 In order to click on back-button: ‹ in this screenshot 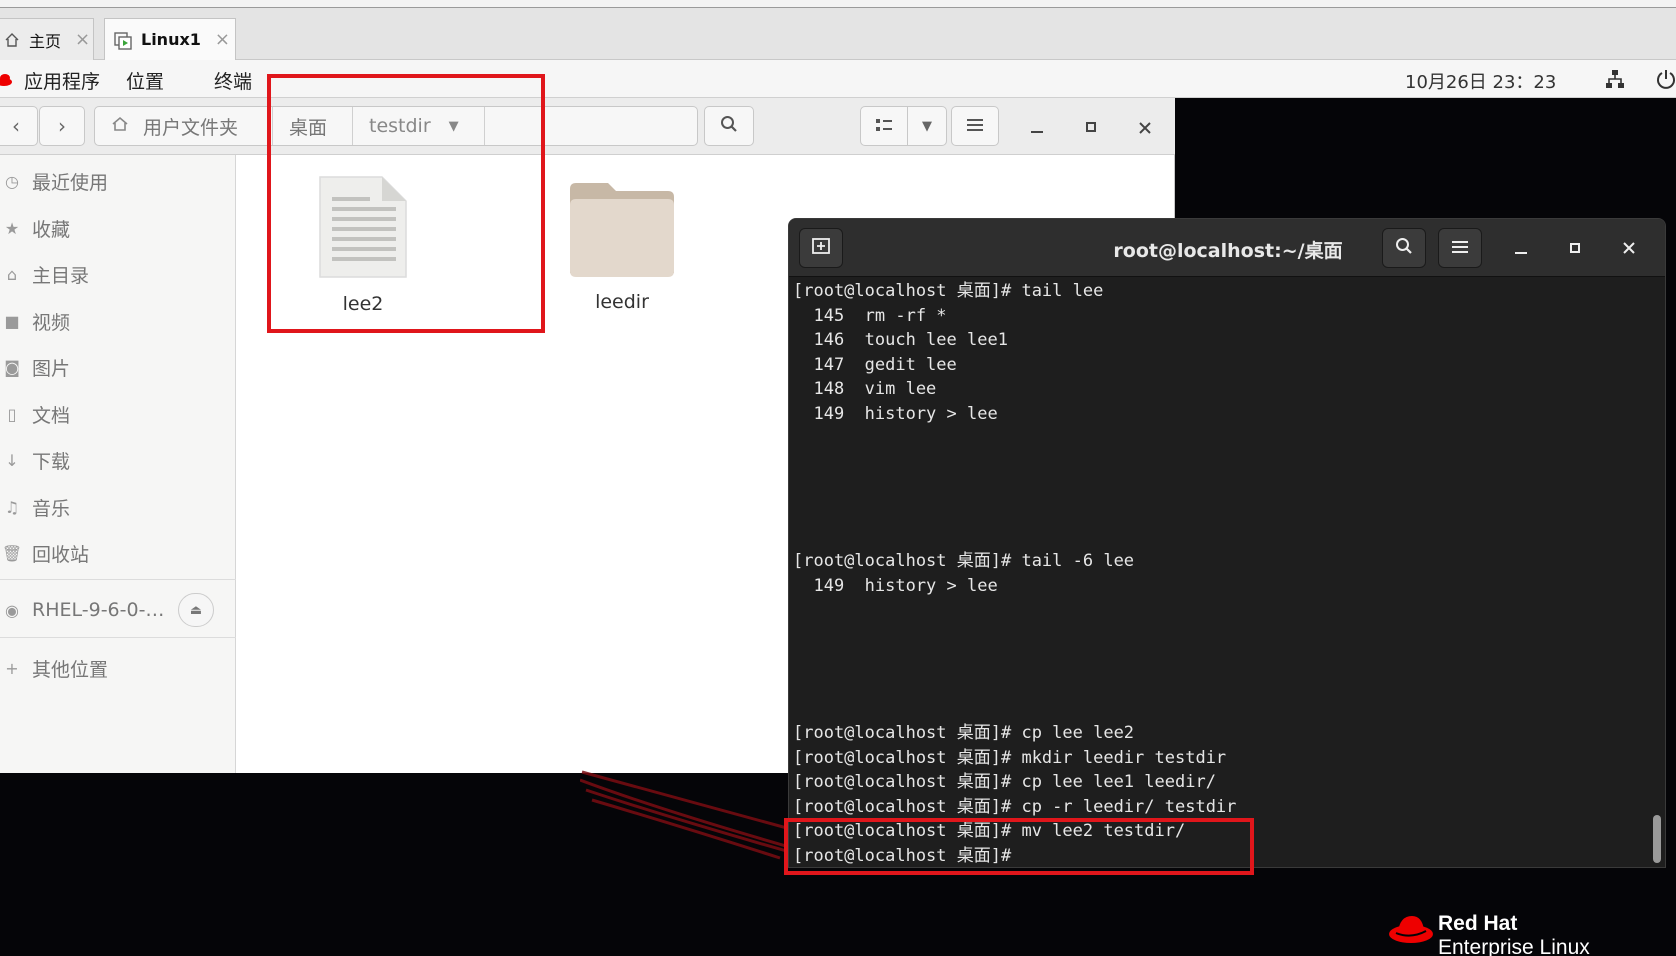, I will do `click(19, 126)`.